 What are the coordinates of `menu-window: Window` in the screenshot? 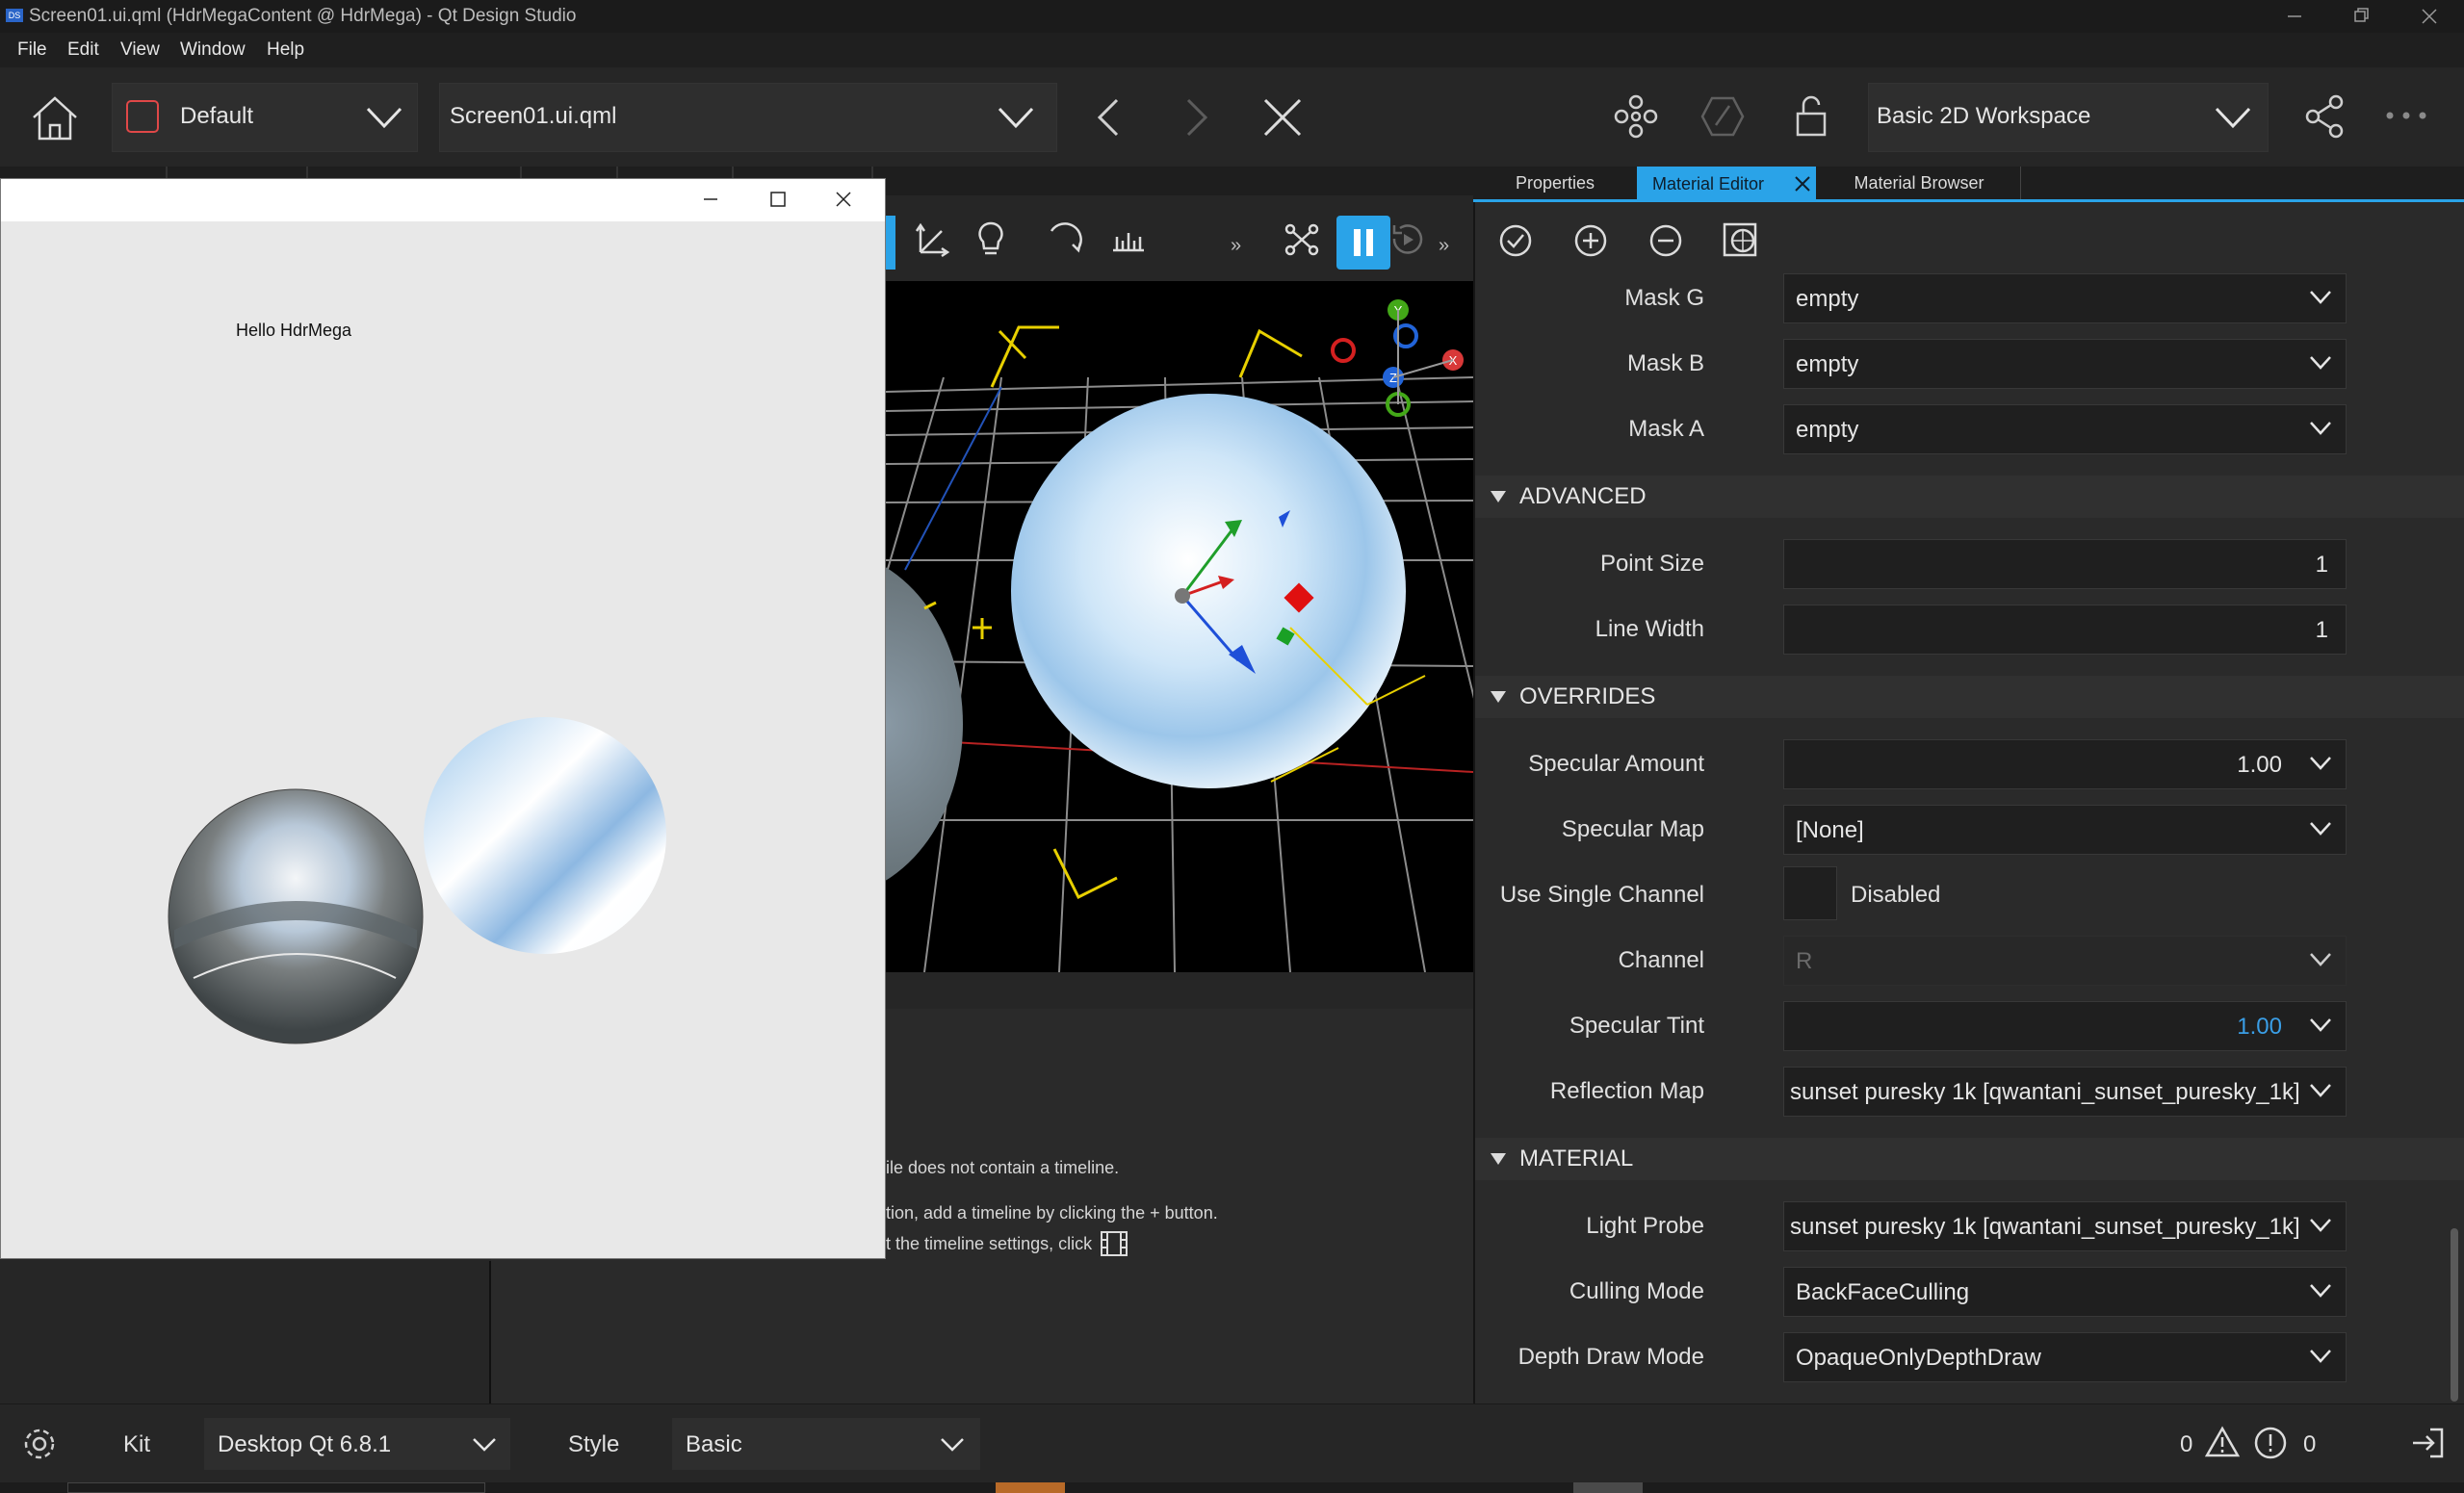 It's located at (213, 50).